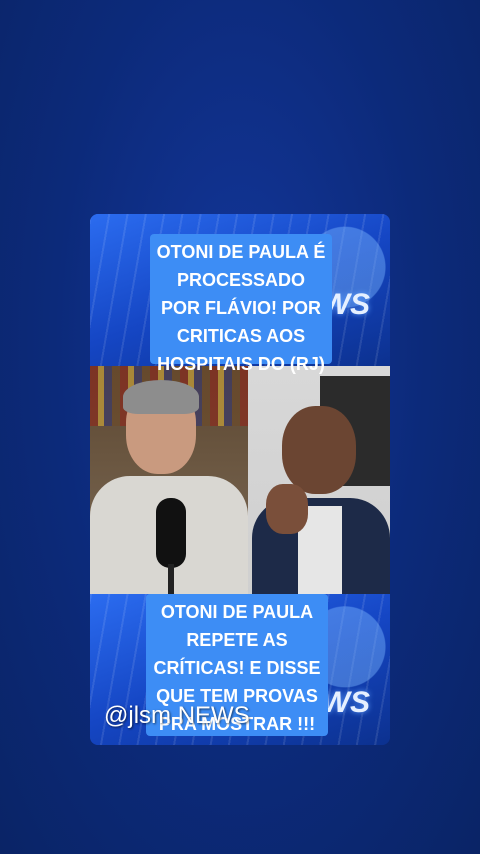 The image size is (480, 854). I want to click on right-speaker-head, so click(319, 450).